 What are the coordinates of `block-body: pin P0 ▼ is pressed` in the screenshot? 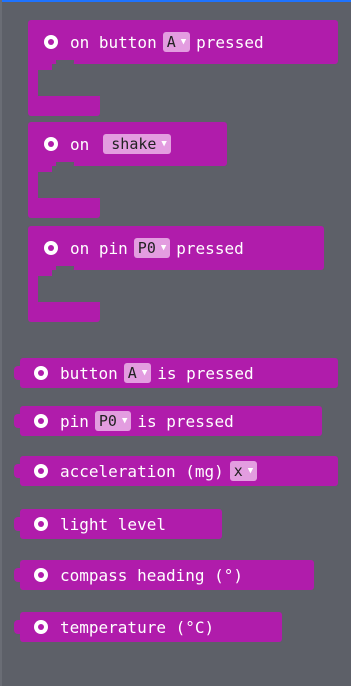 It's located at (171, 421).